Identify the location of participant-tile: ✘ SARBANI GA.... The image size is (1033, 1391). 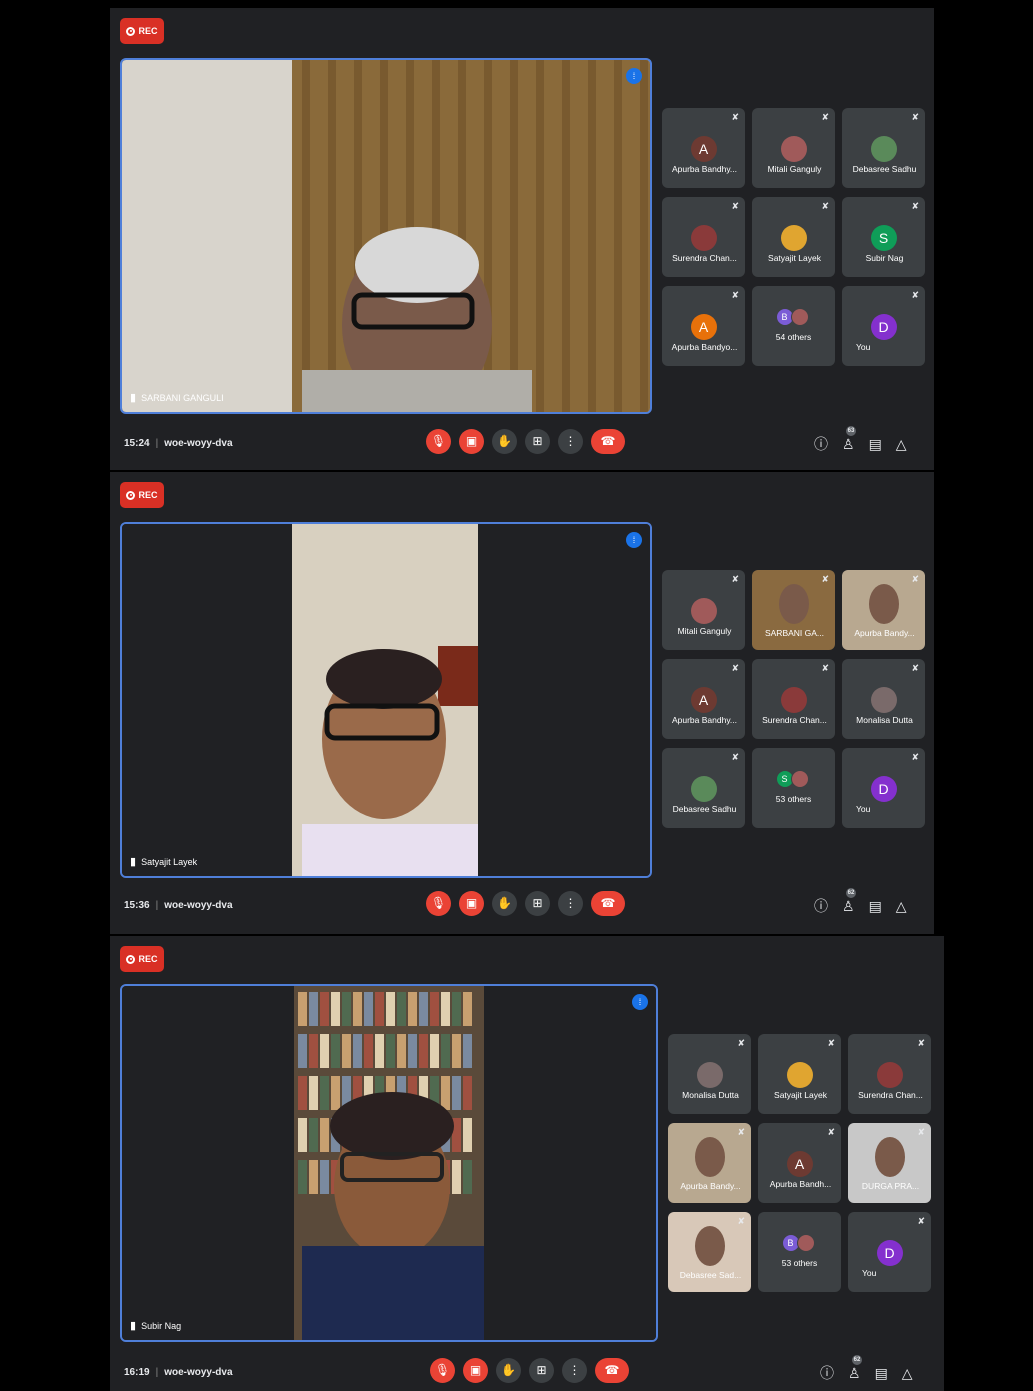
(793, 610).